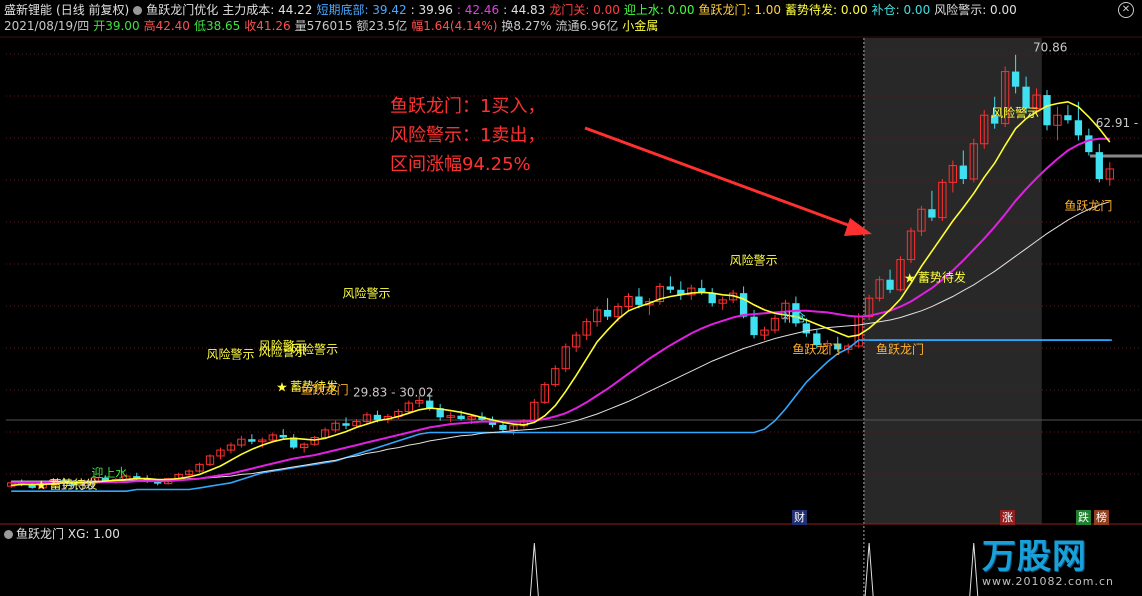 The width and height of the screenshot is (1142, 596). I want to click on watermark: 万股网 www.201082.com.cn, so click(1048, 563).